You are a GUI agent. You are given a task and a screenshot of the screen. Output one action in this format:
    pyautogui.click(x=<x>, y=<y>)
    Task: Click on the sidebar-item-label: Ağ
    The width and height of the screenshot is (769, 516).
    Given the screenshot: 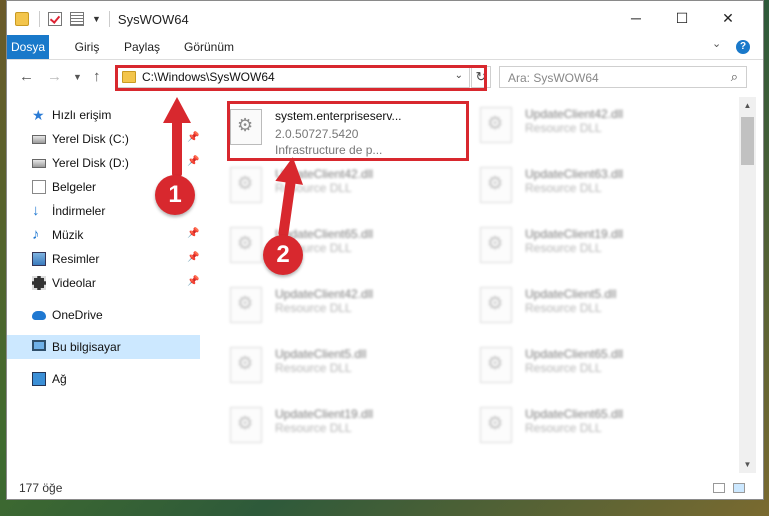 What is the action you would take?
    pyautogui.click(x=59, y=379)
    